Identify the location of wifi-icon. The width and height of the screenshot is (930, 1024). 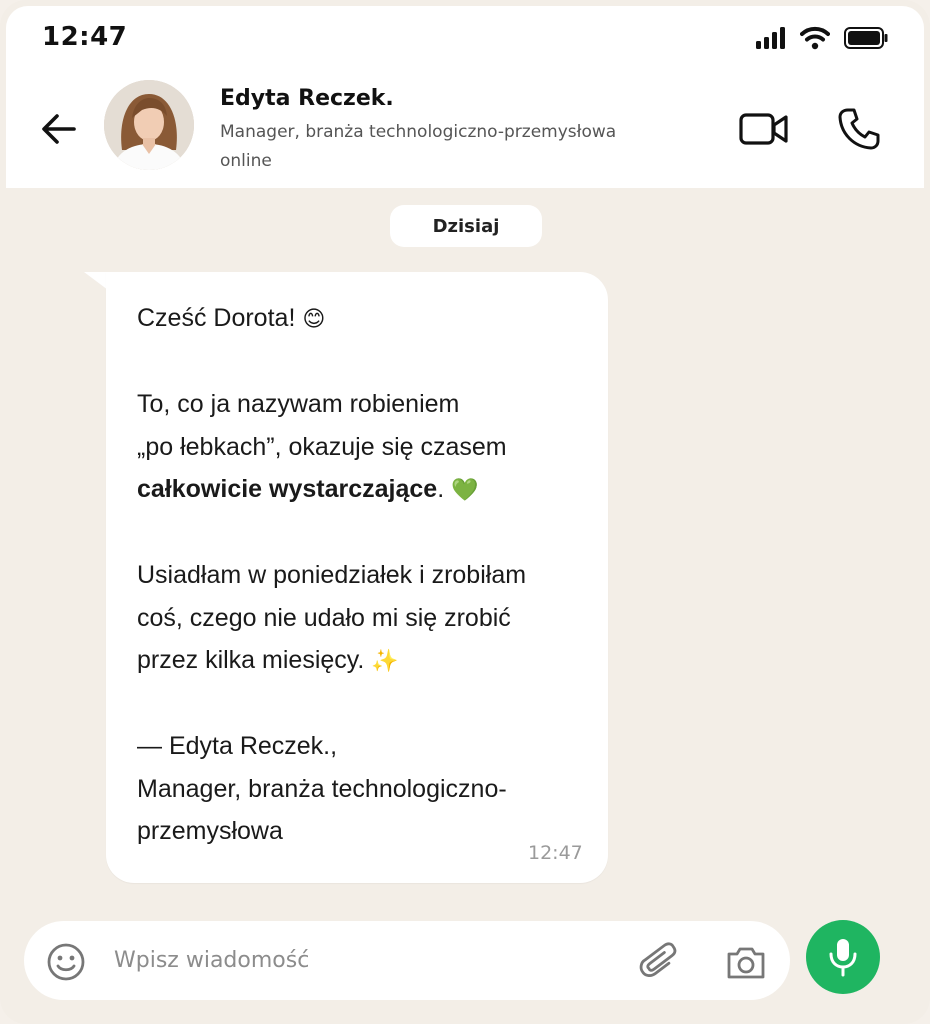
(815, 38).